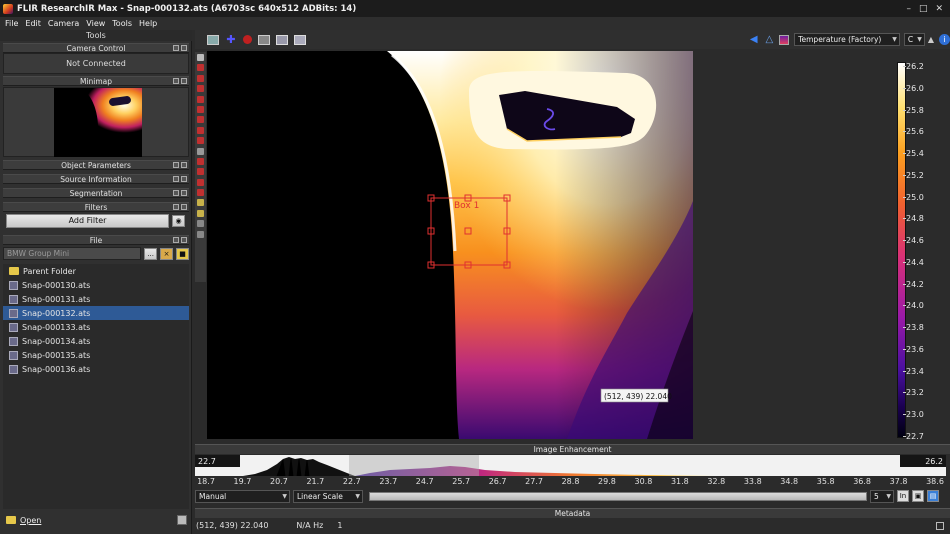 Image resolution: width=950 pixels, height=534 pixels. Describe the element at coordinates (96, 313) in the screenshot. I see `list-item-selected: Snap-000132.ats` at that location.